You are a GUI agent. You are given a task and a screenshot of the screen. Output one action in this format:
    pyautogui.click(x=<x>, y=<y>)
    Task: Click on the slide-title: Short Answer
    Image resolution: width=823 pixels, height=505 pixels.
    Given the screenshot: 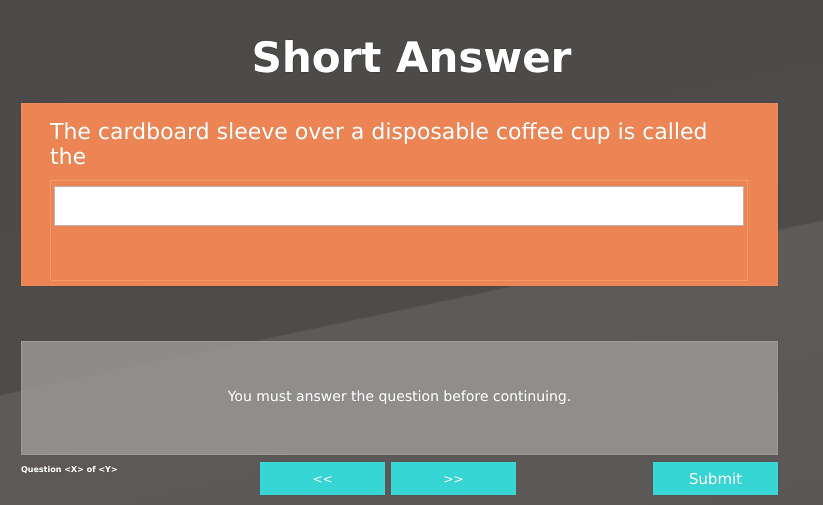 What is the action you would take?
    pyautogui.click(x=411, y=58)
    